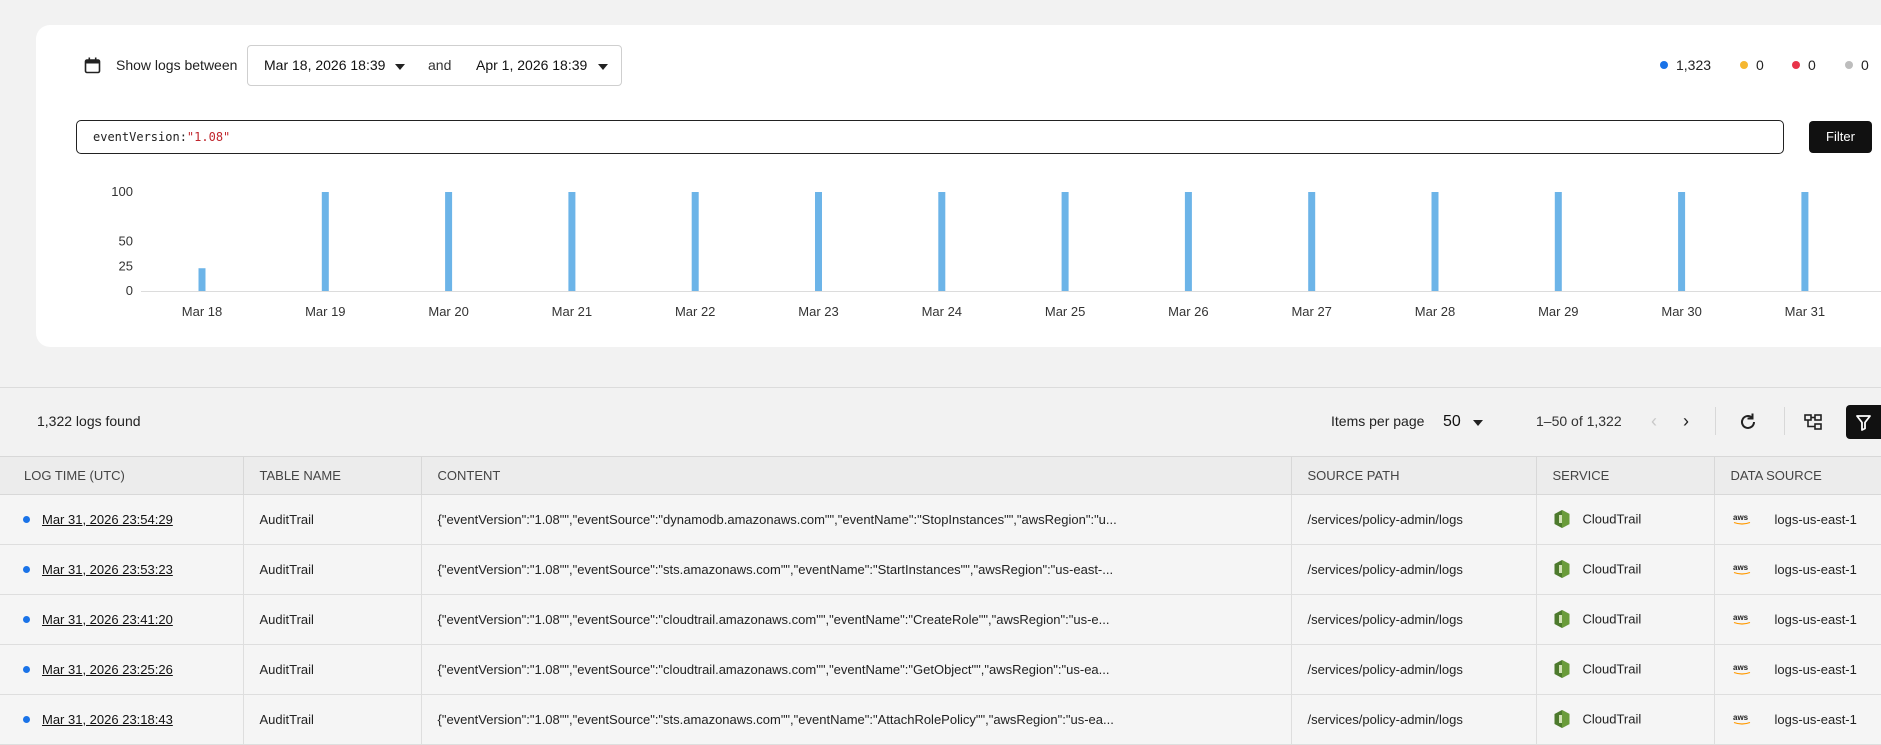 The height and width of the screenshot is (745, 1881). I want to click on x-tick-label: Mar 30, so click(1681, 311).